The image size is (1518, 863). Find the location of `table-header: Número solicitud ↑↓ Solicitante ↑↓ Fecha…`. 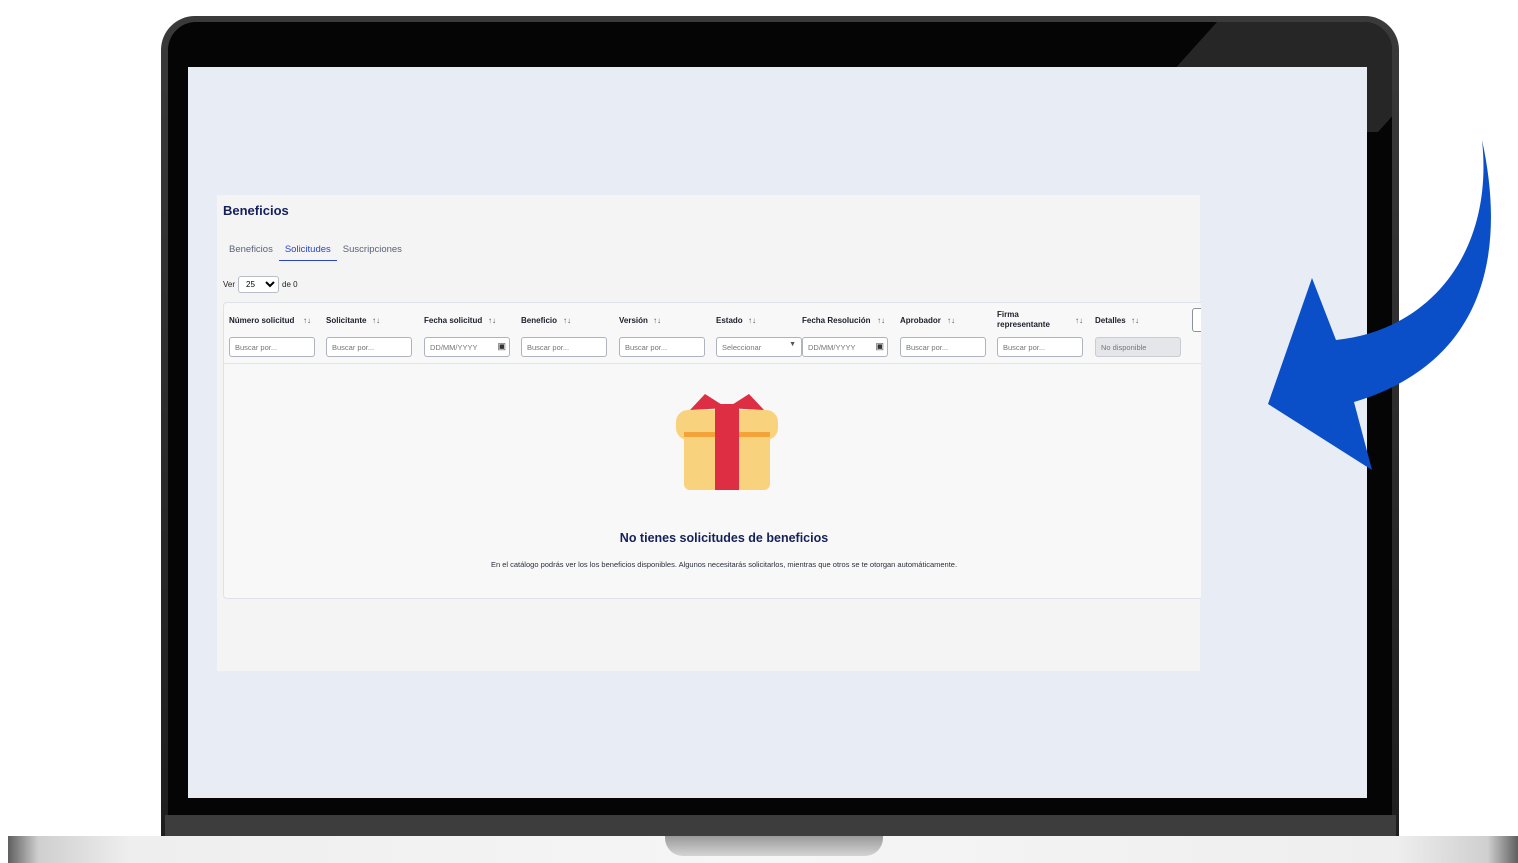

table-header: Número solicitud ↑↓ Solicitante ↑↓ Fecha… is located at coordinates (712, 333).